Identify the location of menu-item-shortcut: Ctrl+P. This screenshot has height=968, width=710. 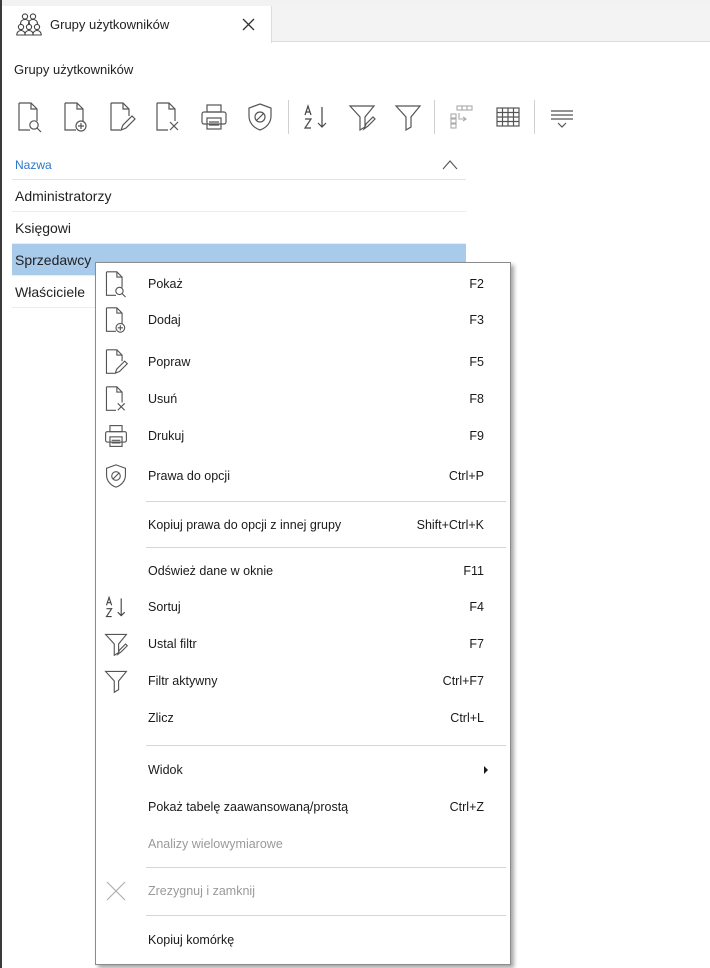
(466, 476).